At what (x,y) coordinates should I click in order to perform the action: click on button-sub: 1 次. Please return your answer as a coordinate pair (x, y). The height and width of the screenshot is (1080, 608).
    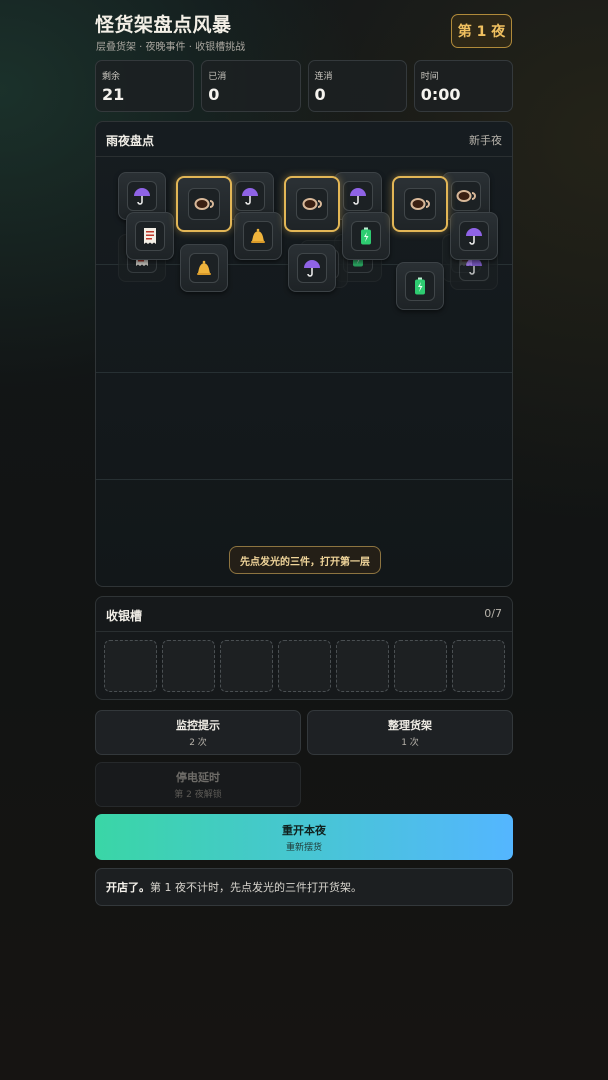
    Looking at the image, I should click on (410, 743).